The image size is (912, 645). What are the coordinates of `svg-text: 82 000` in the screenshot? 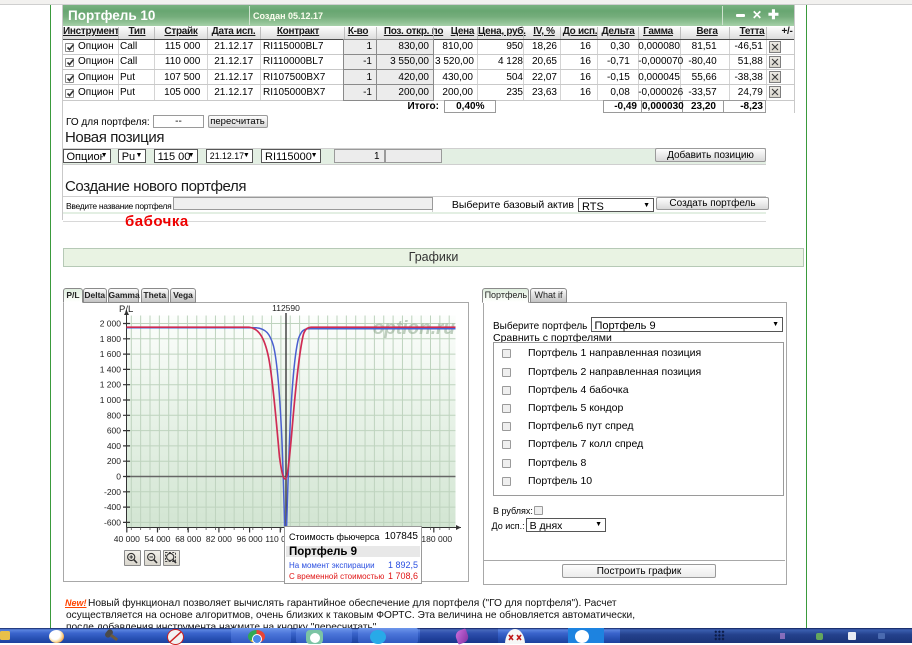 It's located at (219, 539).